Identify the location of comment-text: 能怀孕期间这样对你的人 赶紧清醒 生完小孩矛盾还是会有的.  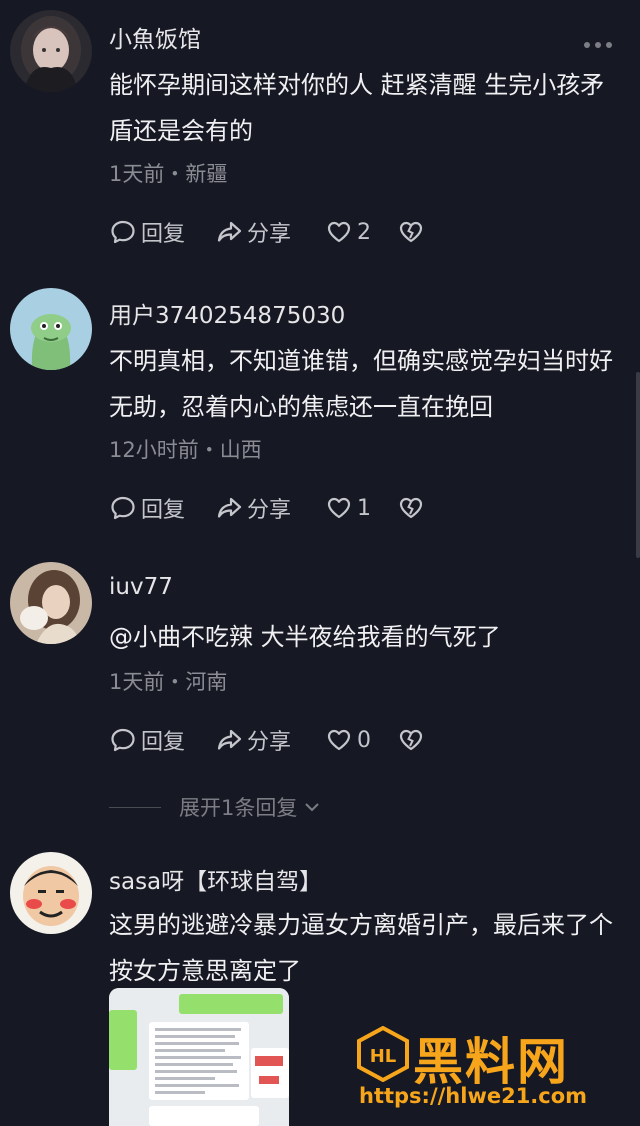
(357, 108).